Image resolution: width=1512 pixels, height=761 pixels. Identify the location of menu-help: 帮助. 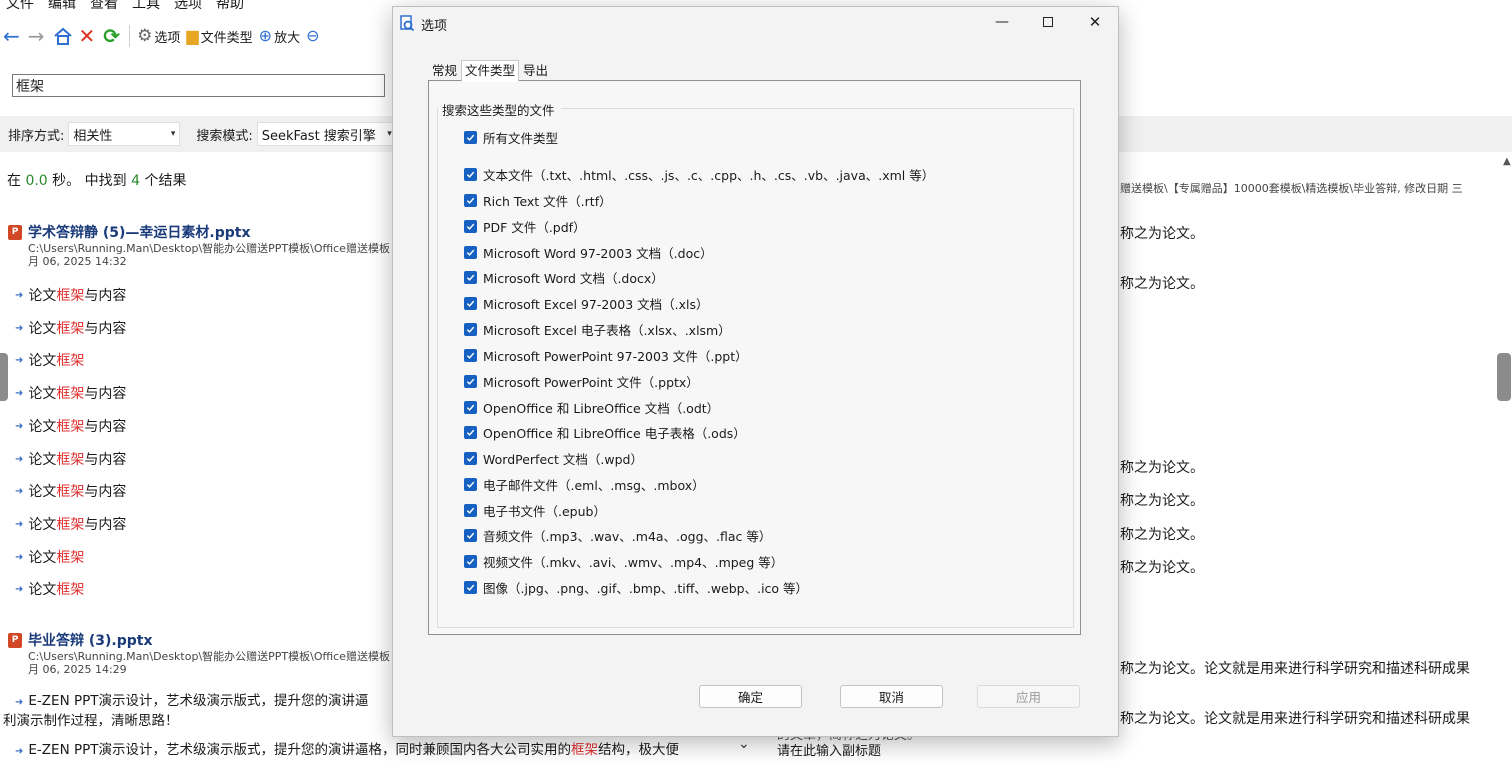
(231, 7).